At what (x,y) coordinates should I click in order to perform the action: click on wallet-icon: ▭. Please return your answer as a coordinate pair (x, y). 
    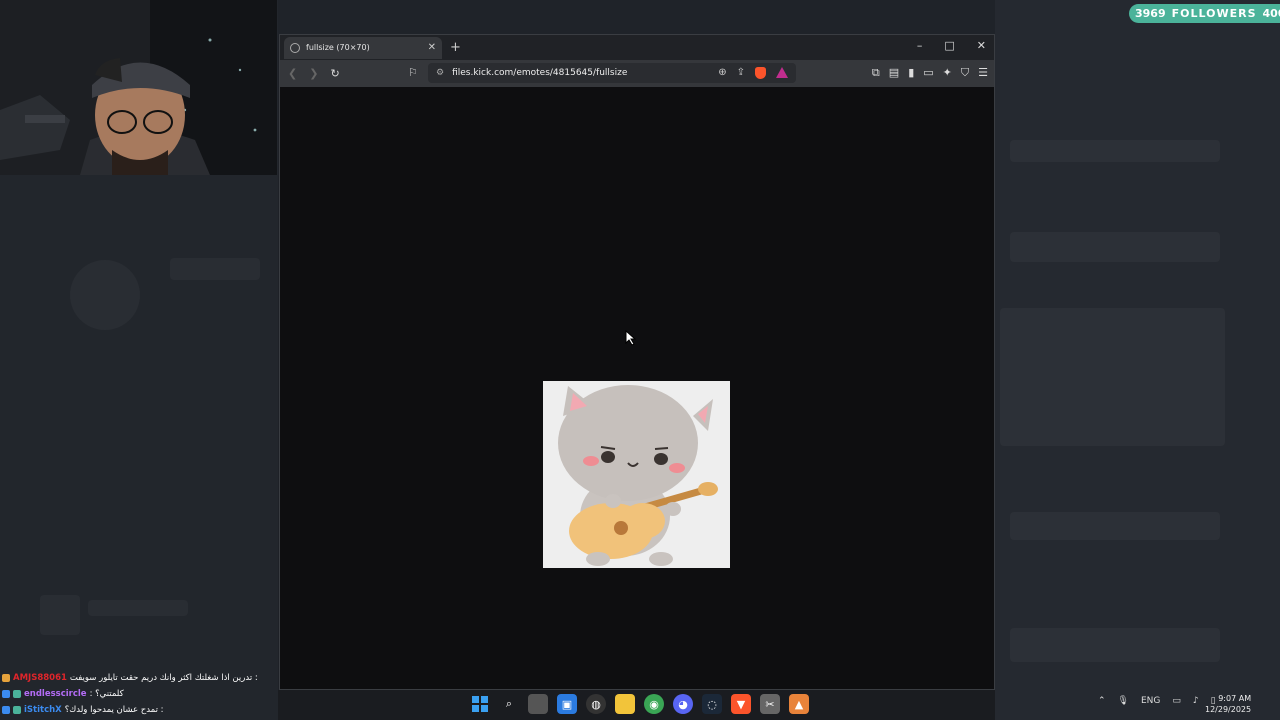
    Looking at the image, I should click on (928, 73).